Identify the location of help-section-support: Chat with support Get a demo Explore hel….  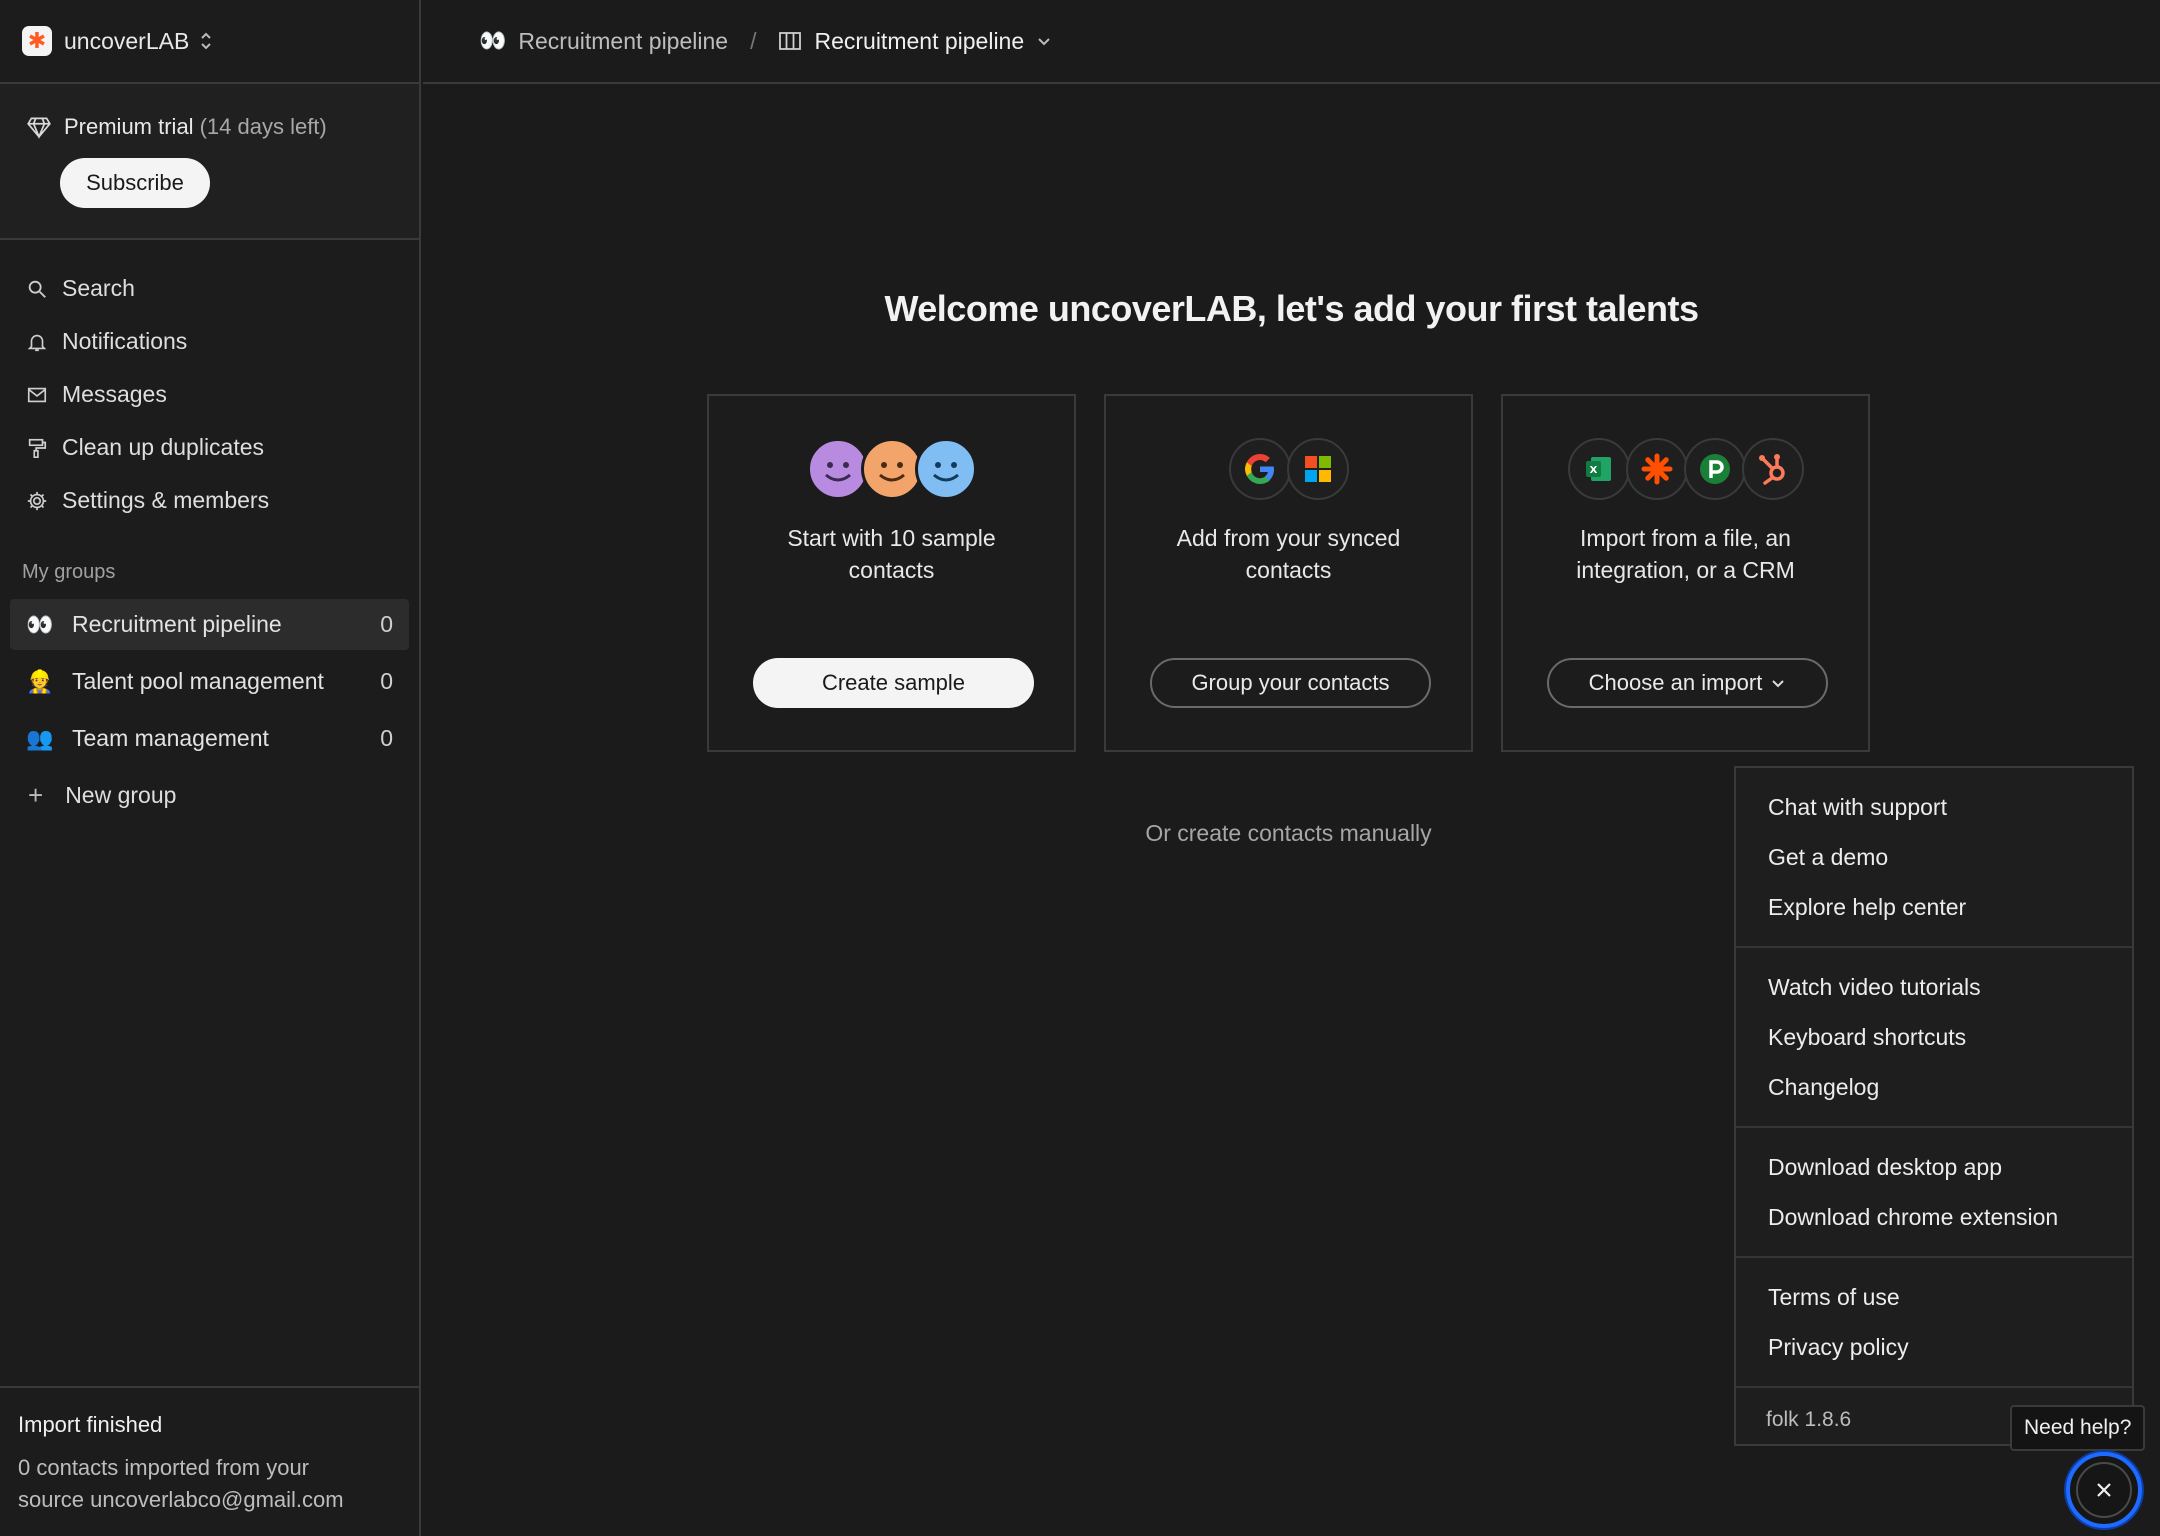
(1934, 858).